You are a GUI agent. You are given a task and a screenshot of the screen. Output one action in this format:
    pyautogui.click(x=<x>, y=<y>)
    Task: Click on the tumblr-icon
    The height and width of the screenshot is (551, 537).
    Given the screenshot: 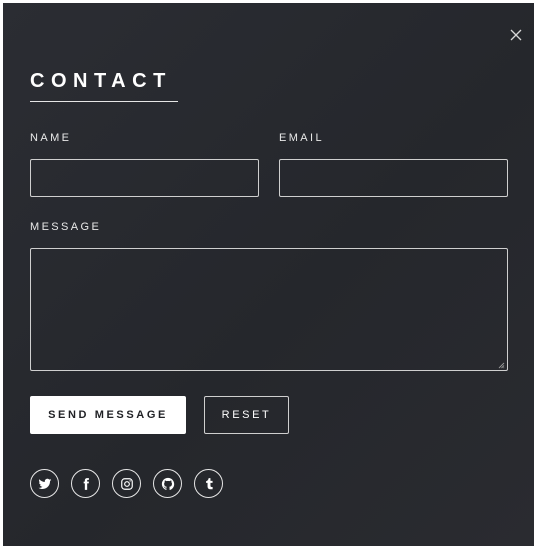 What is the action you would take?
    pyautogui.click(x=209, y=483)
    